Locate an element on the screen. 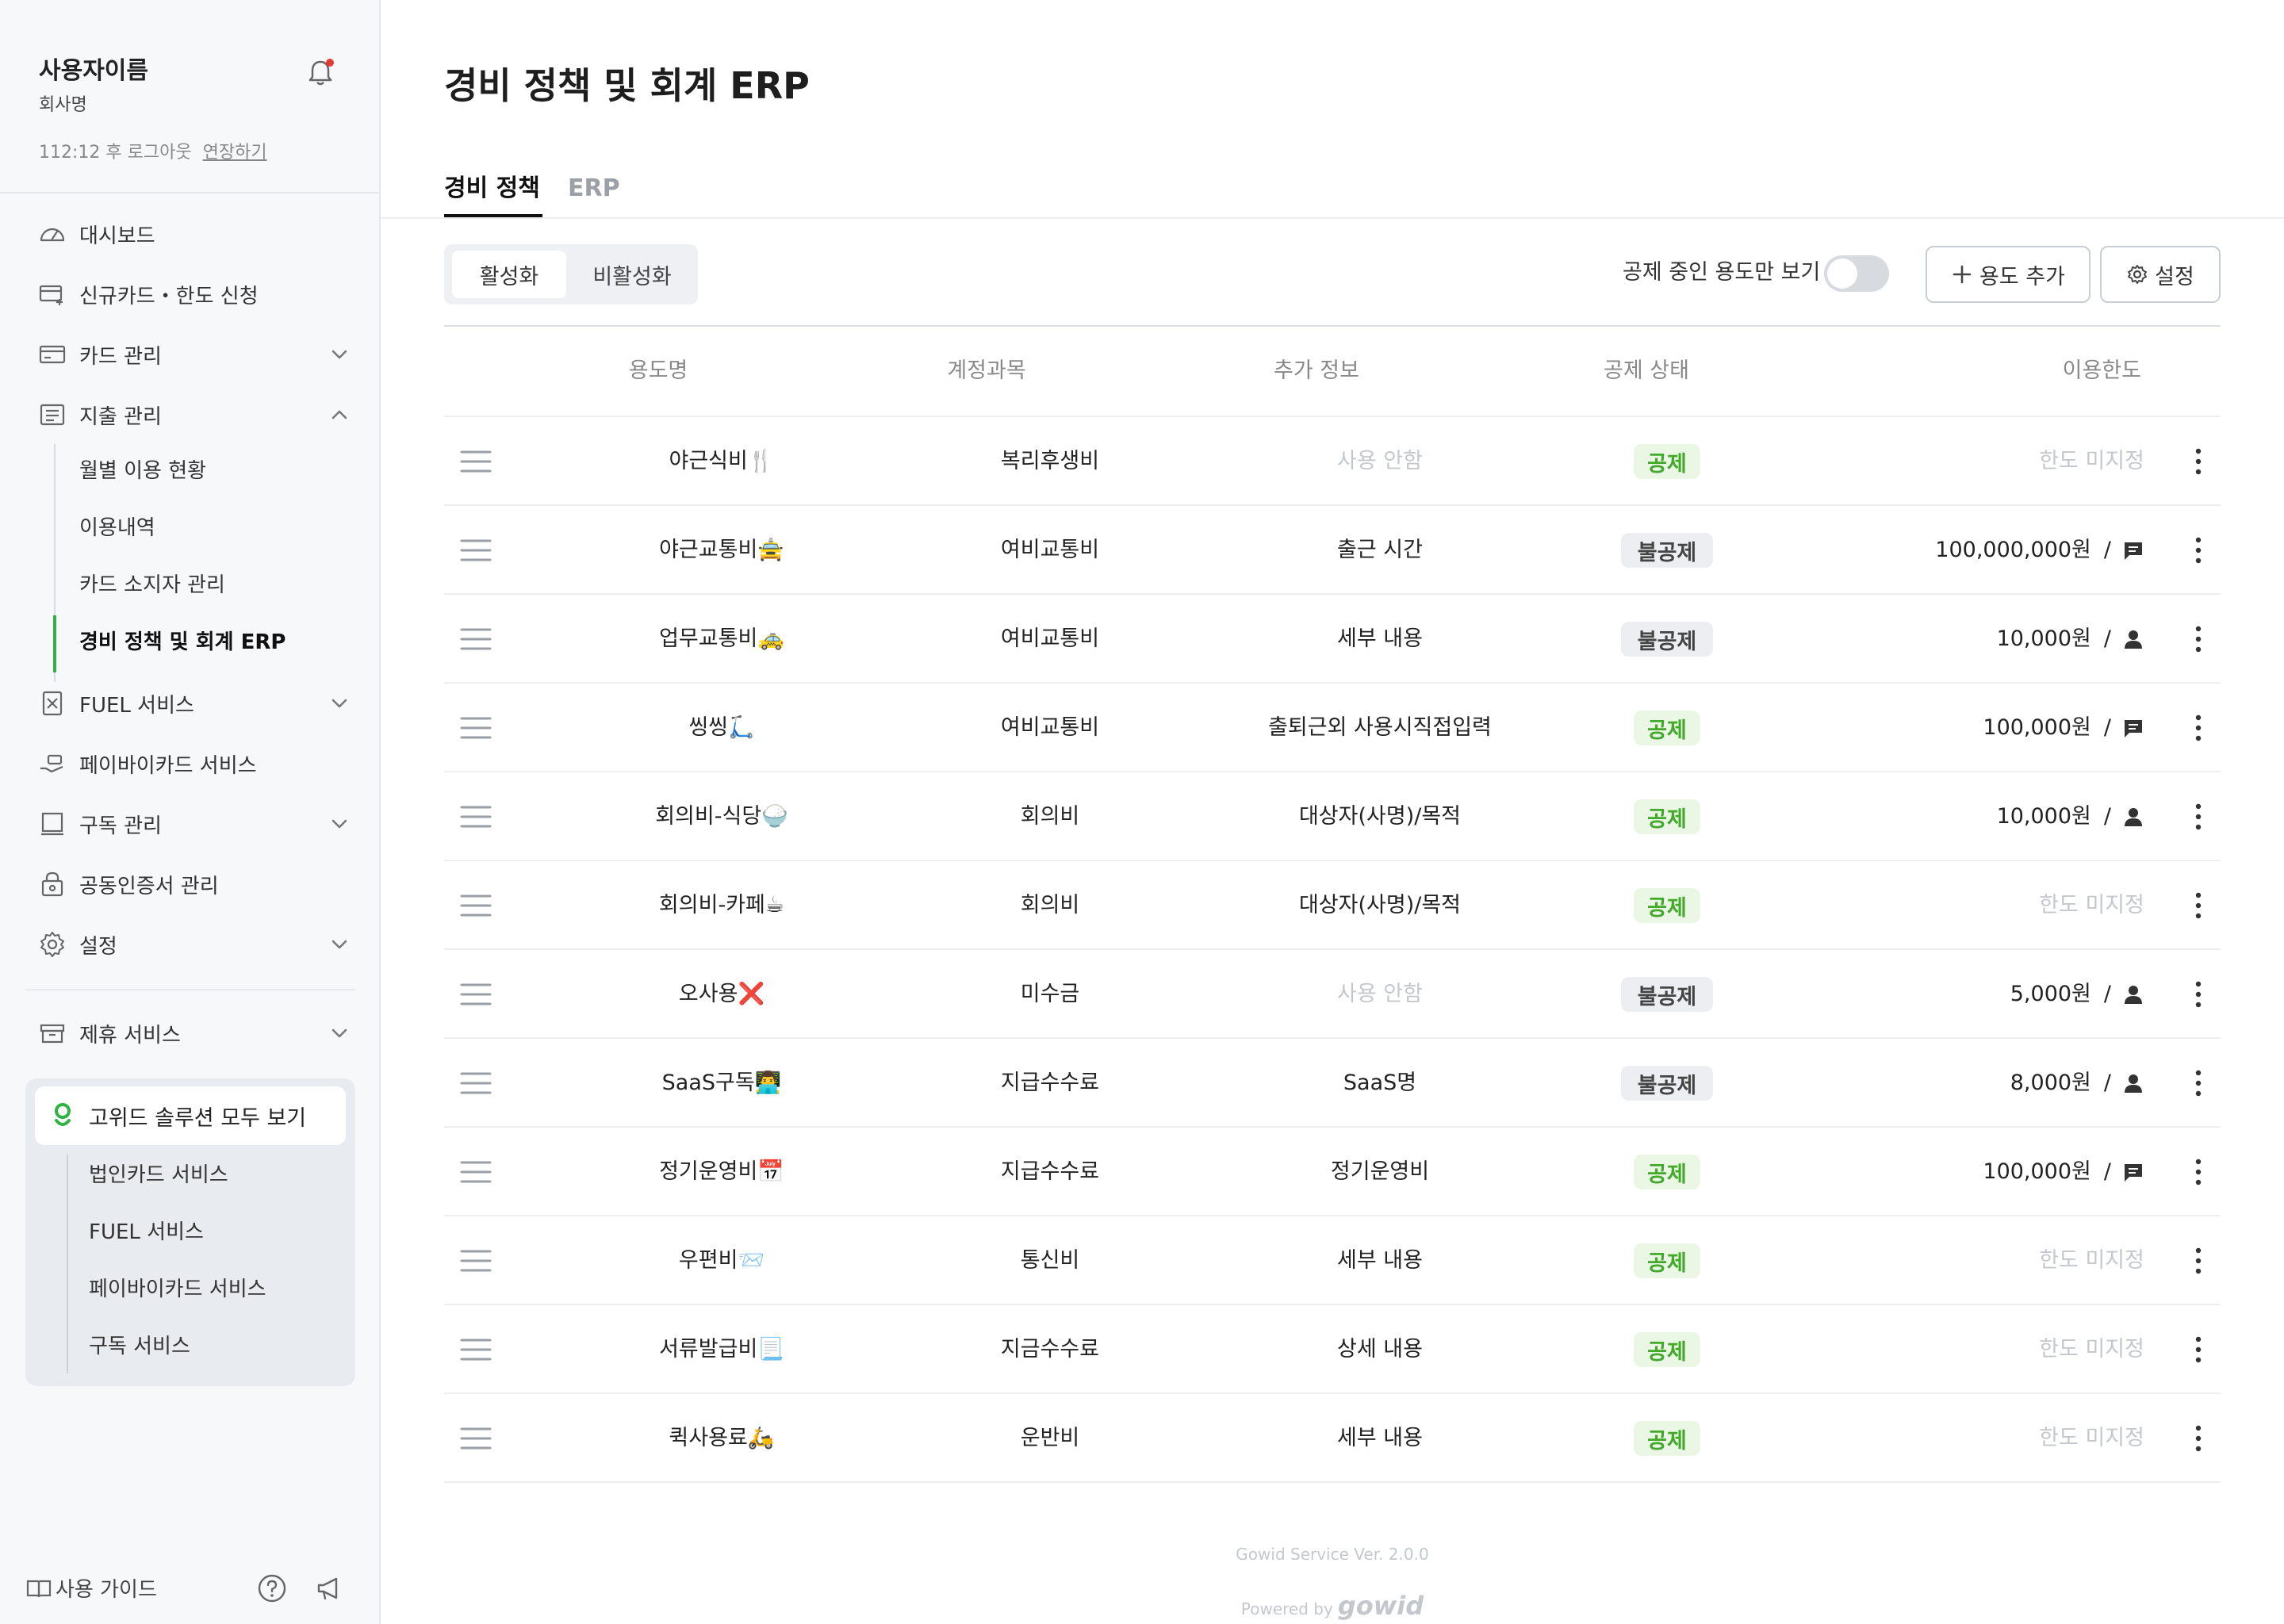 The height and width of the screenshot is (1624, 2284). bell-icon is located at coordinates (320, 73).